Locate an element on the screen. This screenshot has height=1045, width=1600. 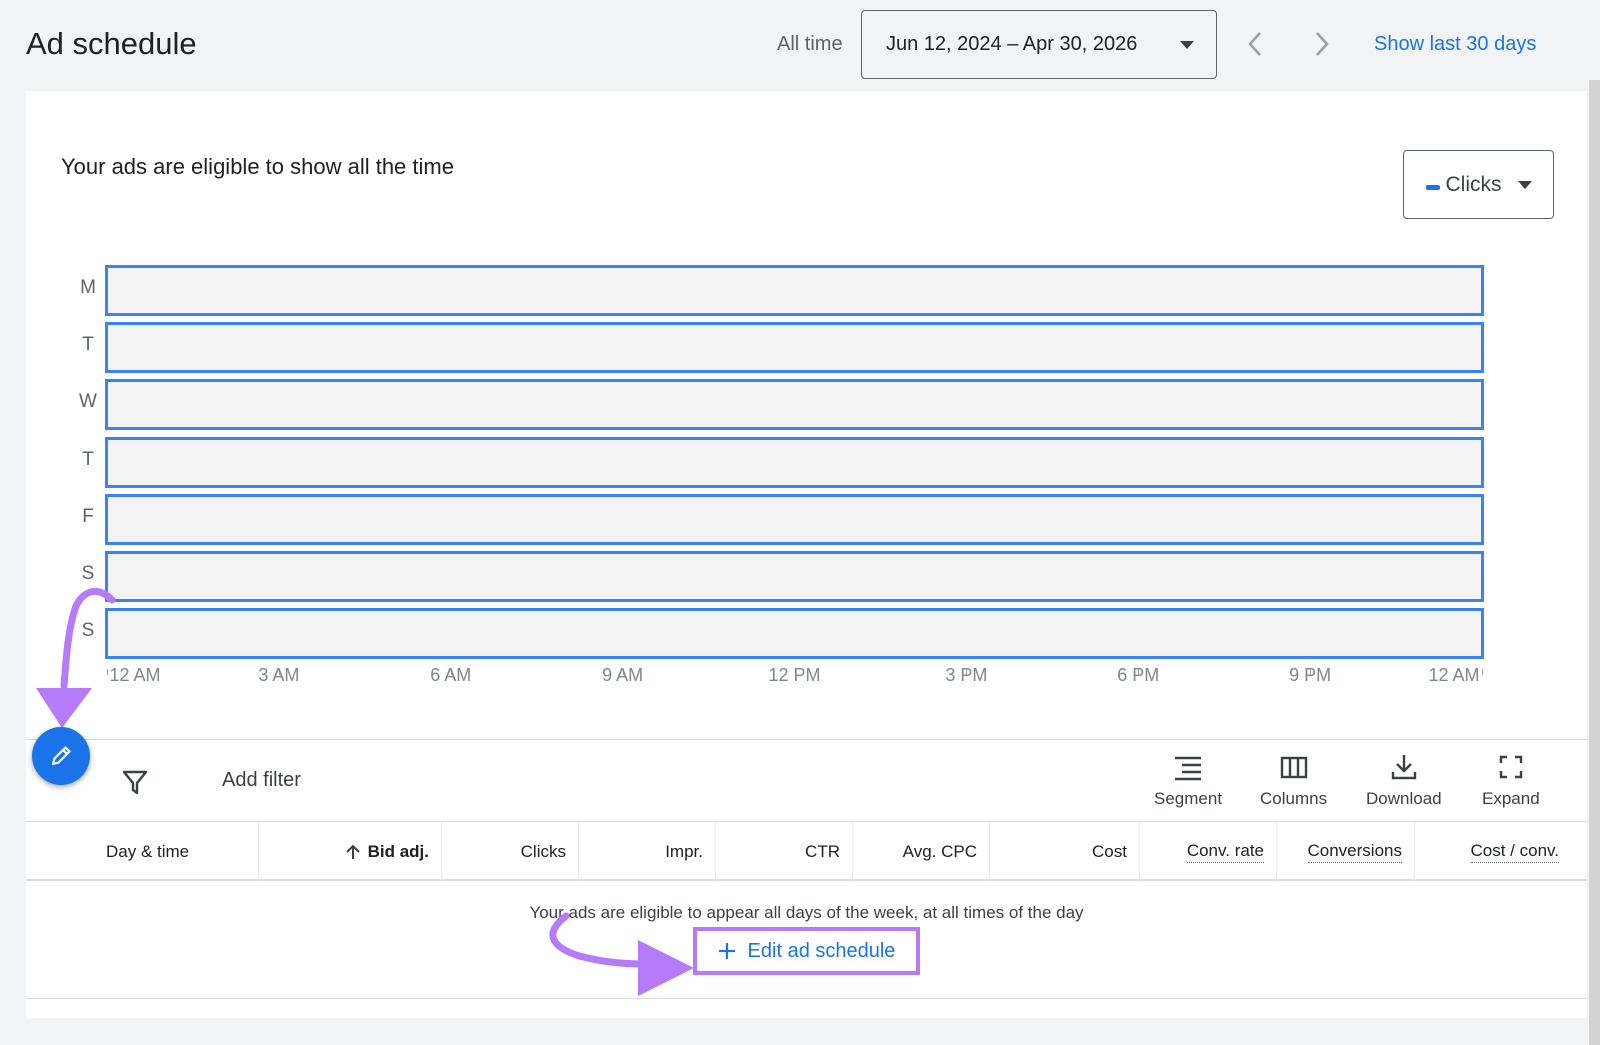
column-impr-label: Impr. is located at coordinates (684, 851).